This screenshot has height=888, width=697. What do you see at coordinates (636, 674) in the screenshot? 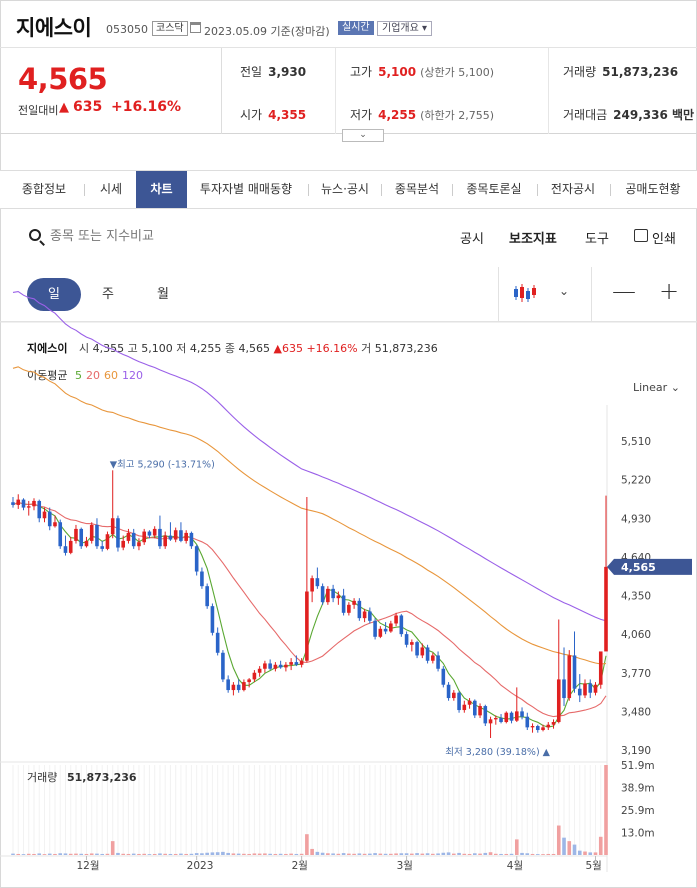
I see `y-tick-label: 3,770` at bounding box center [636, 674].